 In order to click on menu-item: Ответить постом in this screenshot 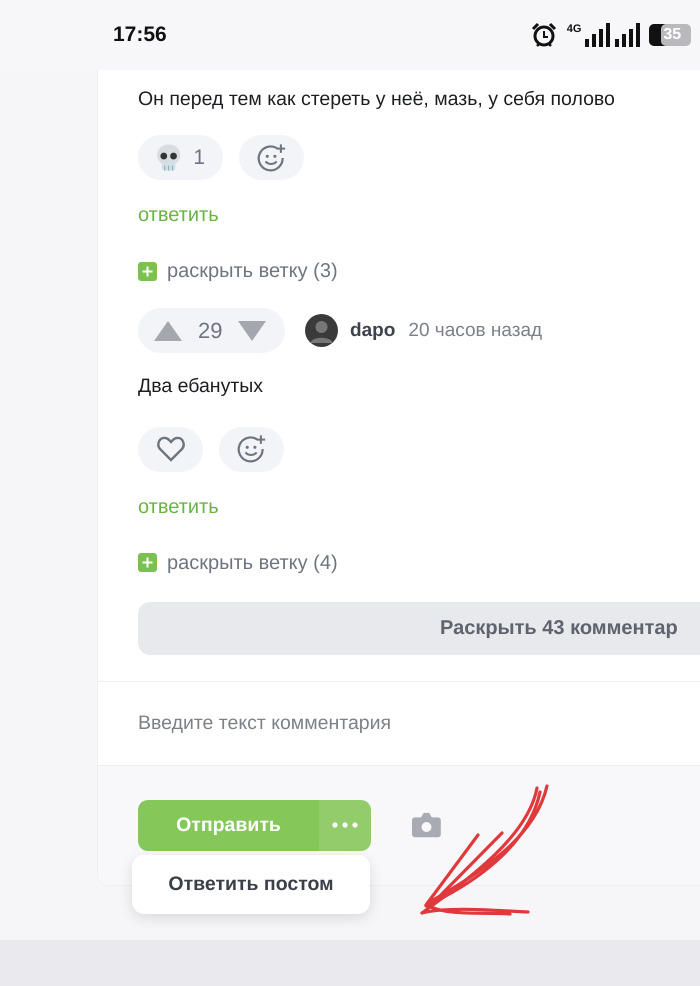, I will do `click(251, 884)`.